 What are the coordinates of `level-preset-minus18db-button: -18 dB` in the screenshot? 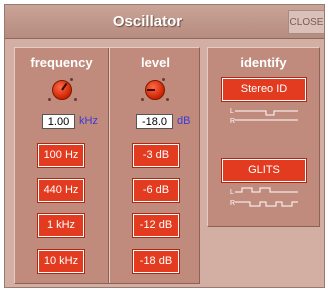 It's located at (156, 261).